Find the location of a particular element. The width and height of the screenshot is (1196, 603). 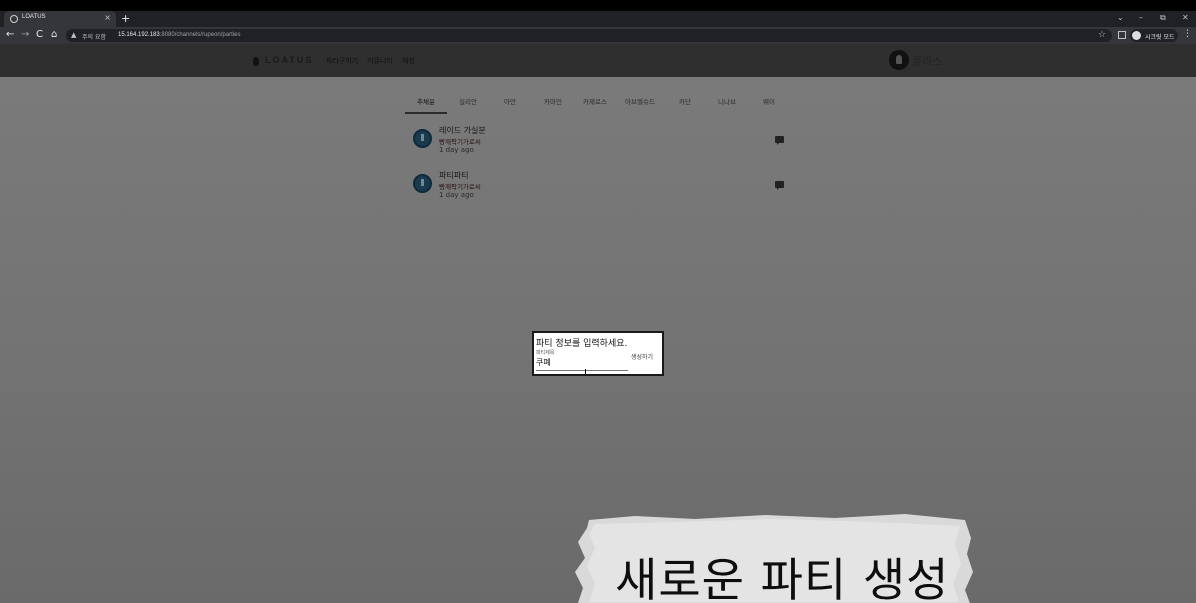

tab-7: 니나브 is located at coordinates (727, 101).